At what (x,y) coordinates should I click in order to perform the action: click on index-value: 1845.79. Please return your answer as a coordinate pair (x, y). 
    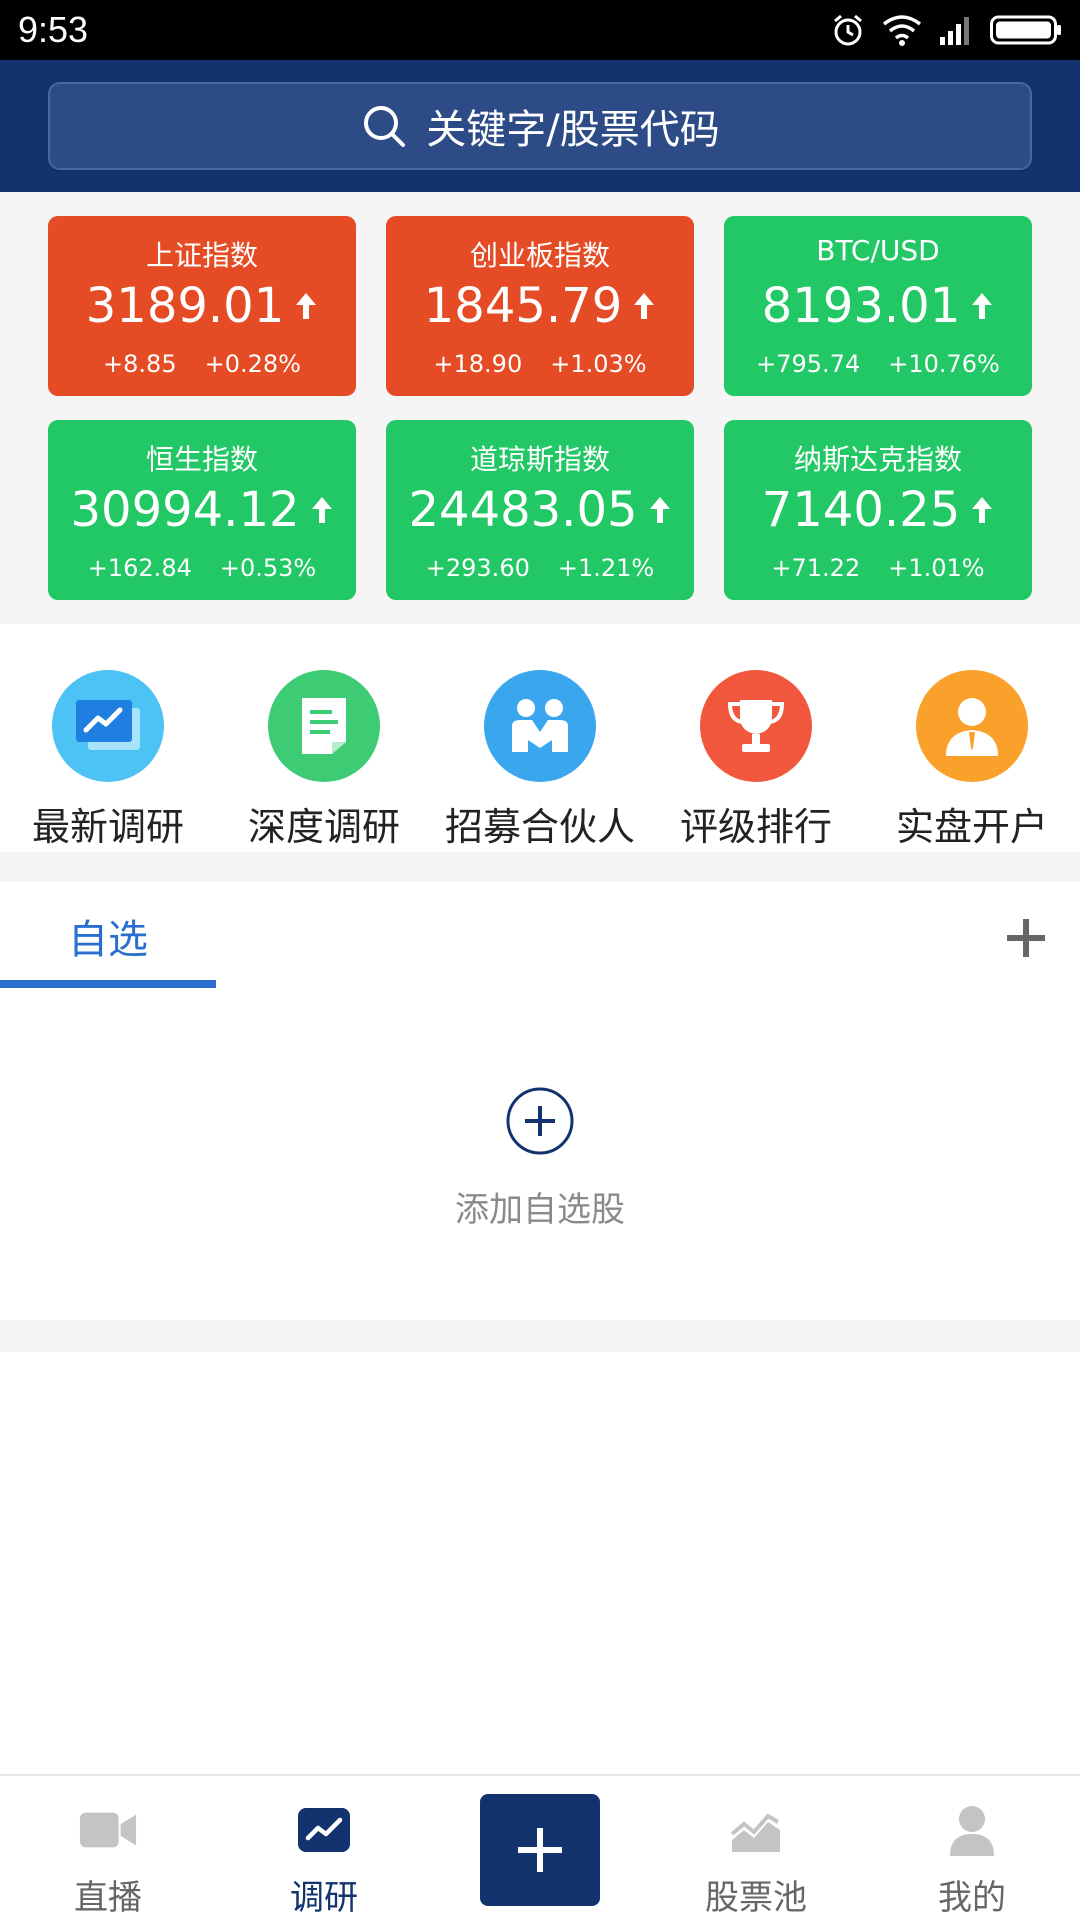
    Looking at the image, I should click on (540, 306).